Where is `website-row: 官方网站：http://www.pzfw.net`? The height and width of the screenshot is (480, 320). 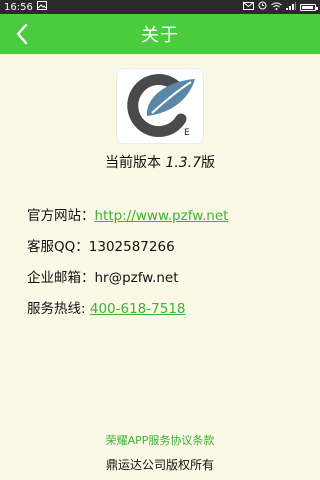 website-row: 官方网站：http://www.pzfw.net is located at coordinates (167, 220).